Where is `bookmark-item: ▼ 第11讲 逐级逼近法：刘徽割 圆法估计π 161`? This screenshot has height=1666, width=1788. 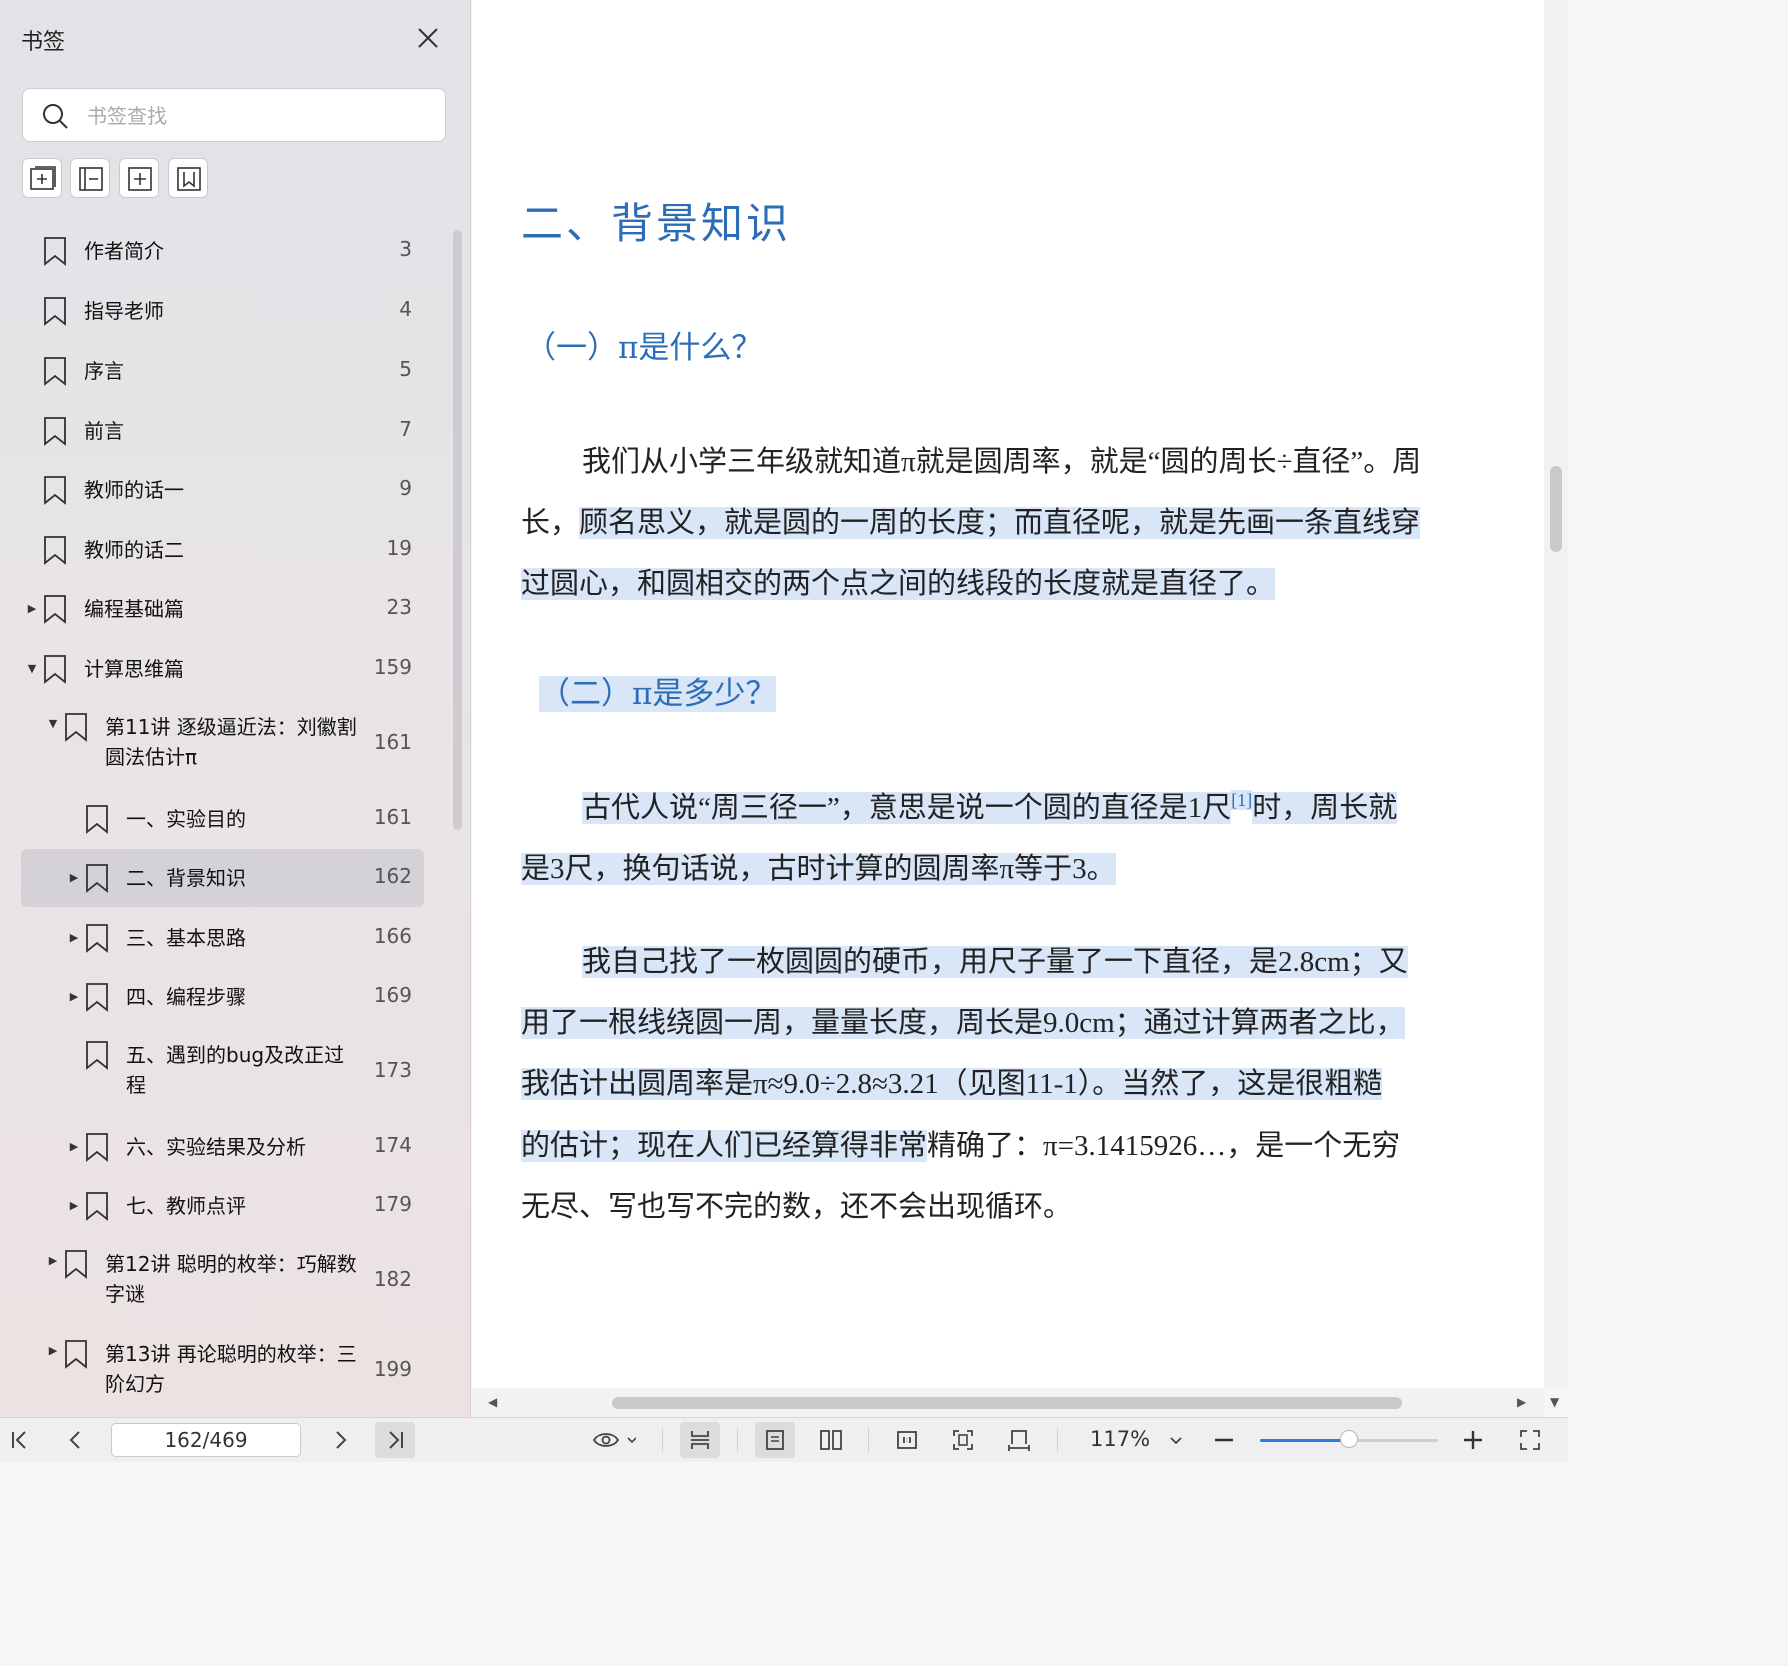 bookmark-item: ▼ 第11讲 逐级逼近法：刘徽割 圆法估计π 161 is located at coordinates (222, 744).